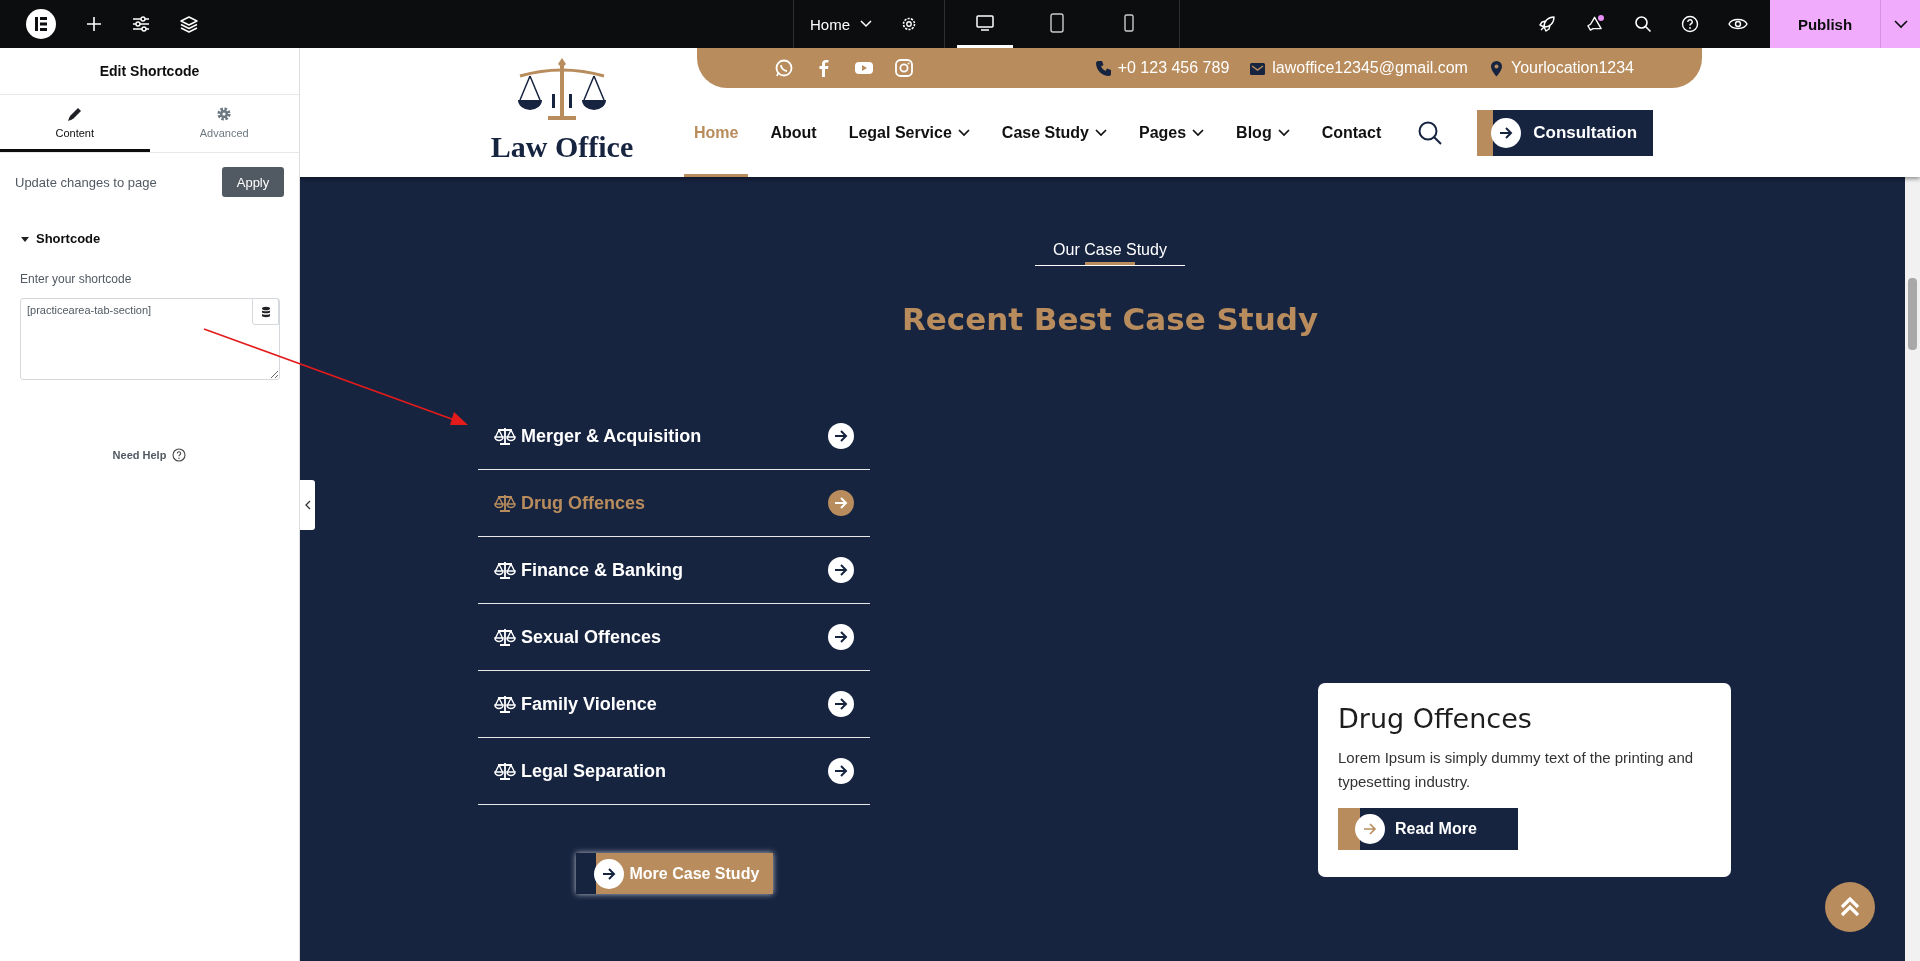  I want to click on nav-link: About, so click(793, 132).